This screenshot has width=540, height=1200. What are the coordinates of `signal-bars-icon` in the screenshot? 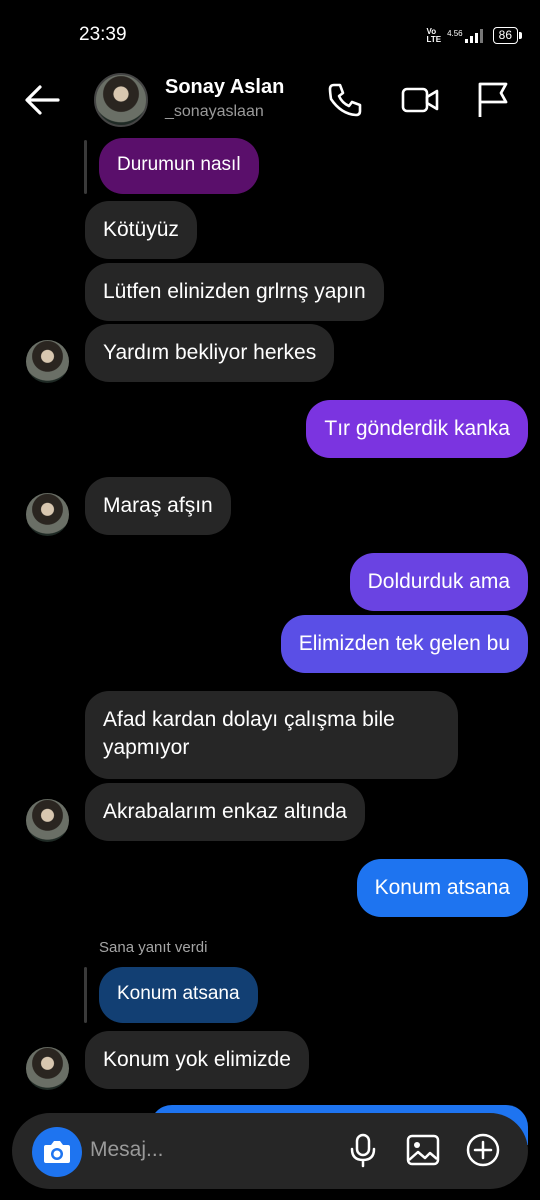 It's located at (473, 35).